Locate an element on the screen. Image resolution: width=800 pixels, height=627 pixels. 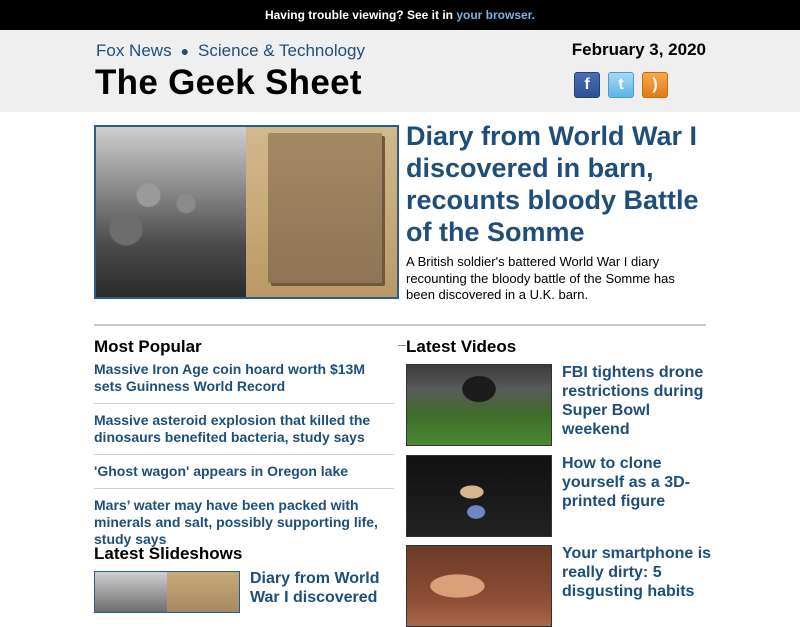
twitter-icon: t is located at coordinates (621, 85).